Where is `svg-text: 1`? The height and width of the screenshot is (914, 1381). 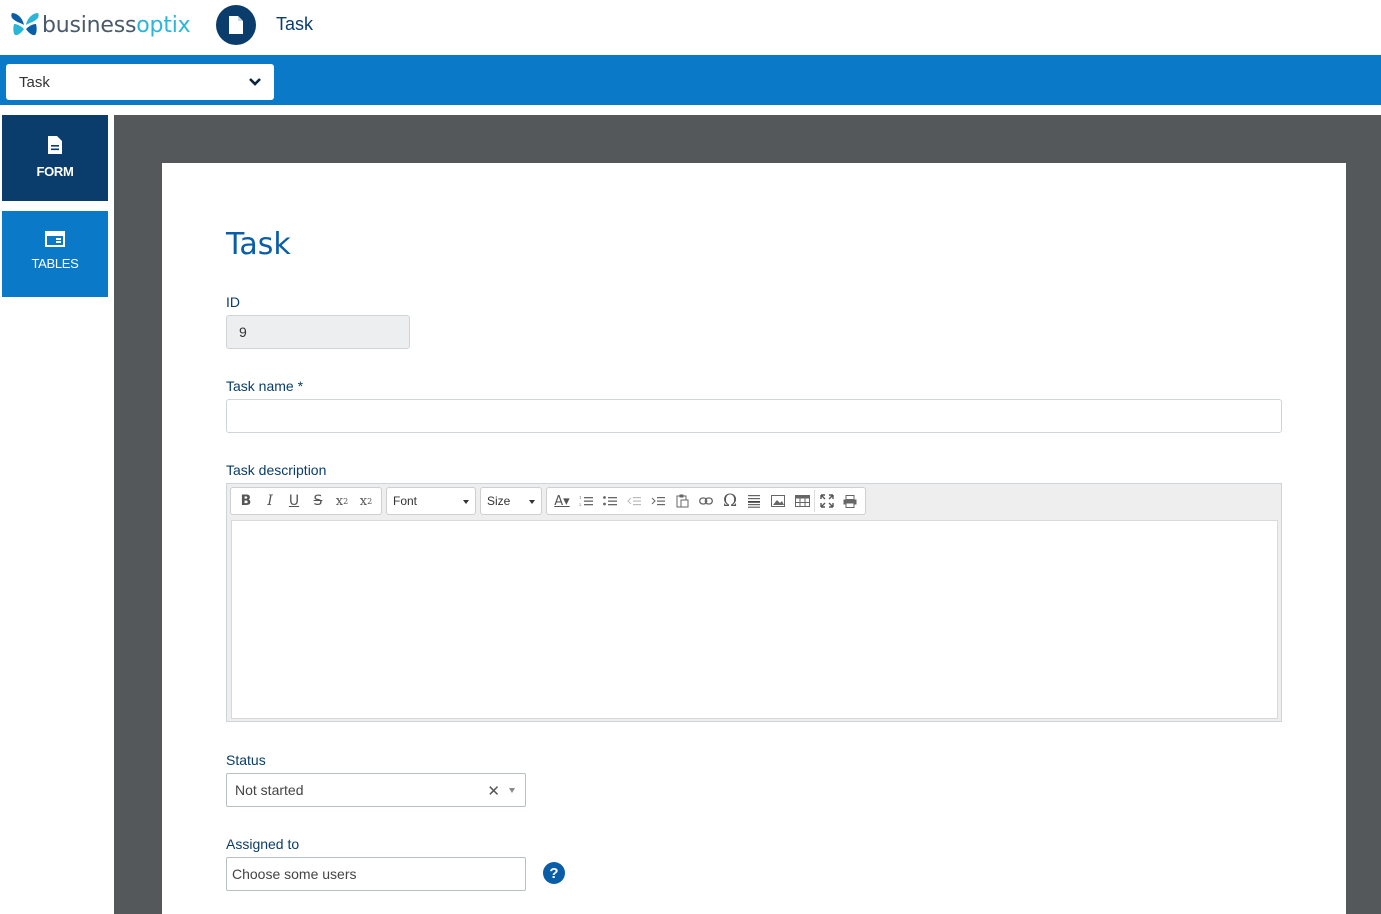
svg-text: 1 is located at coordinates (580, 497).